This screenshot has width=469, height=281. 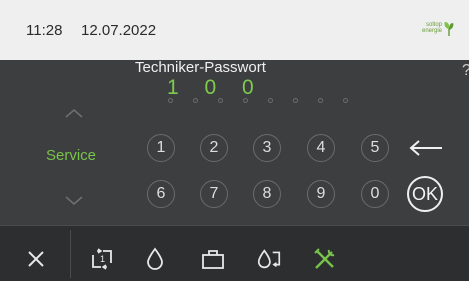 I want to click on key-8: 8, so click(x=267, y=194).